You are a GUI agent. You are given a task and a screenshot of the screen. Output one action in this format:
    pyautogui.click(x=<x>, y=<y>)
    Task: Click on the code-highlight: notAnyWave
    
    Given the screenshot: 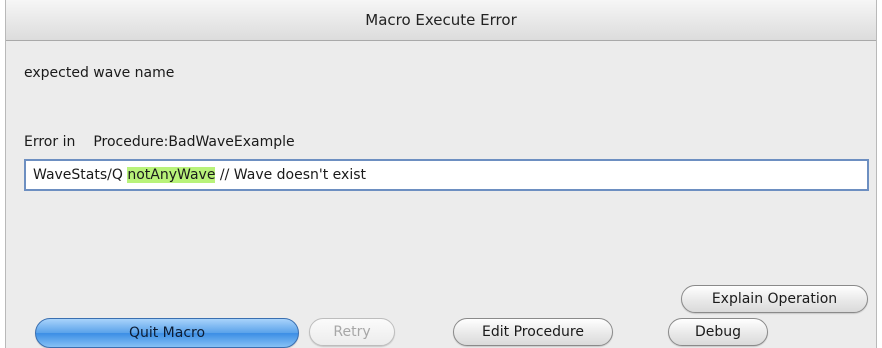 What is the action you would take?
    pyautogui.click(x=171, y=175)
    